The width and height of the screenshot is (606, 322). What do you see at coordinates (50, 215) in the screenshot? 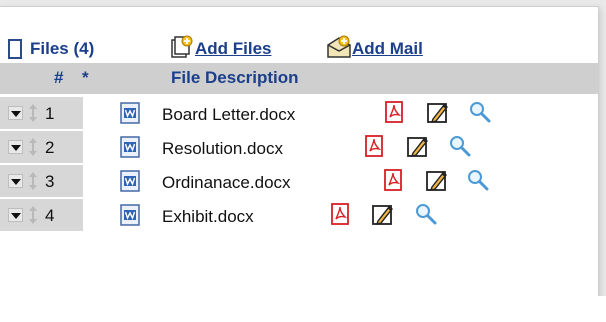
I see `row-number: 4` at bounding box center [50, 215].